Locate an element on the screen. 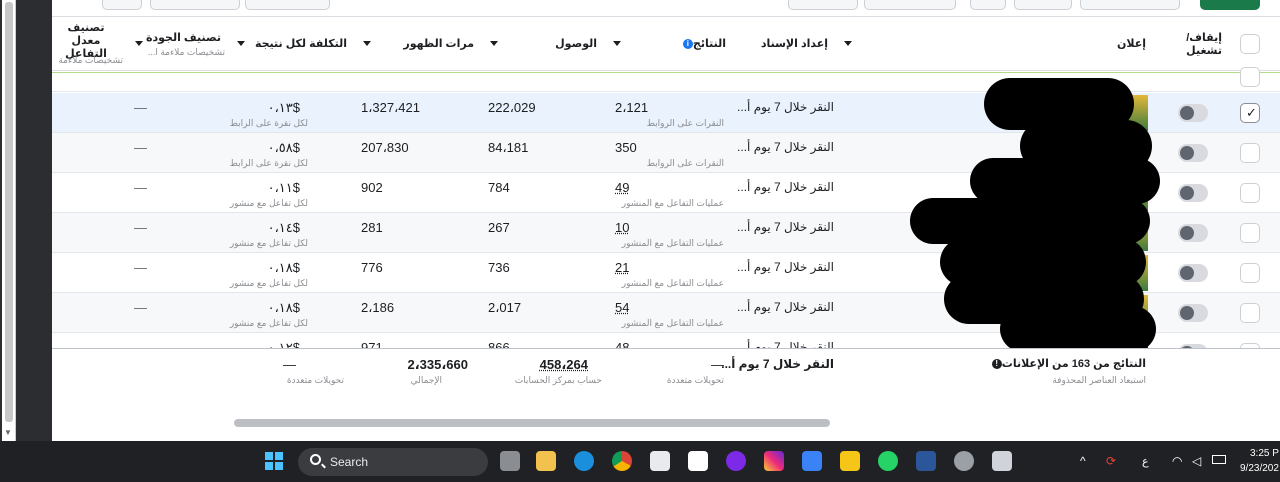  row-checkbox: ✓ is located at coordinates (1250, 113).